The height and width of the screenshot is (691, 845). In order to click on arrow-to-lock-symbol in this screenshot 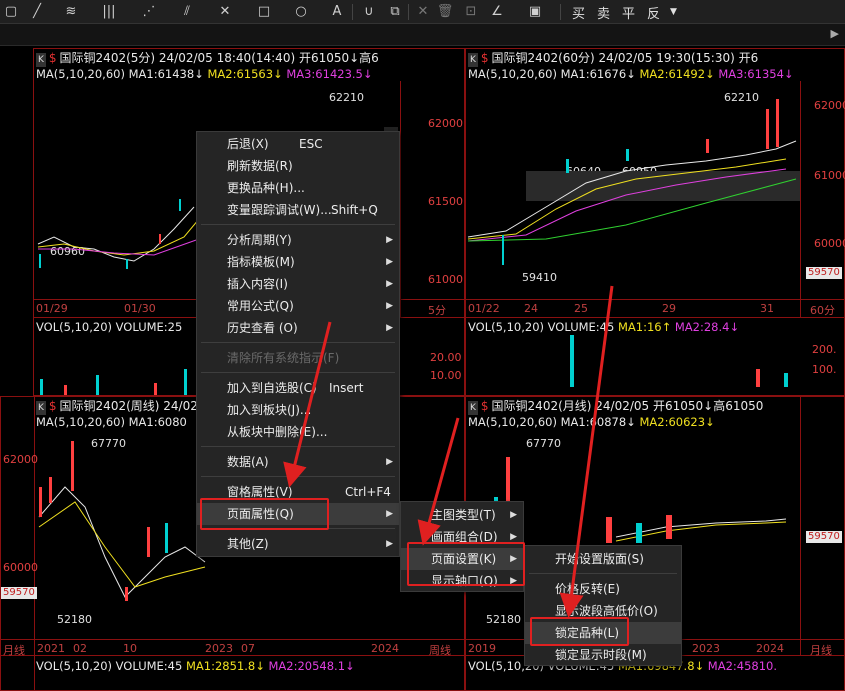, I will do `click(586, 451)`.